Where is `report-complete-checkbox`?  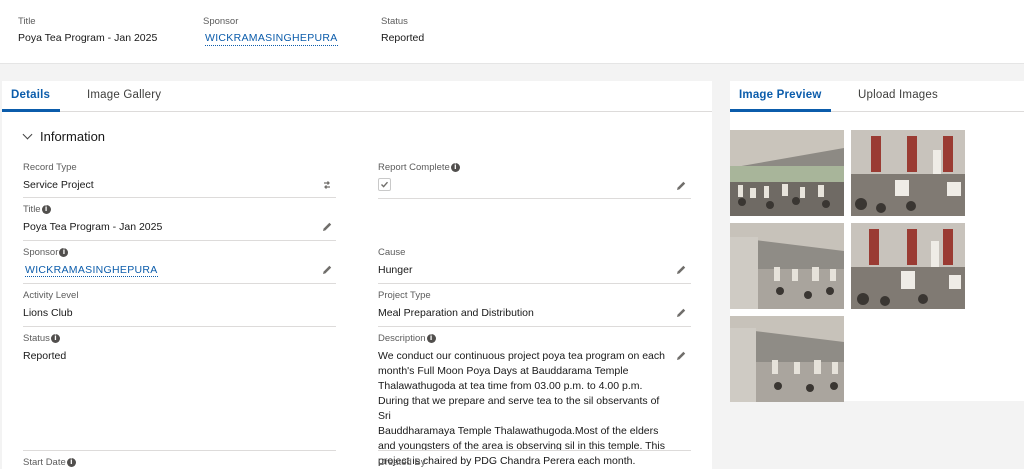 report-complete-checkbox is located at coordinates (384, 184).